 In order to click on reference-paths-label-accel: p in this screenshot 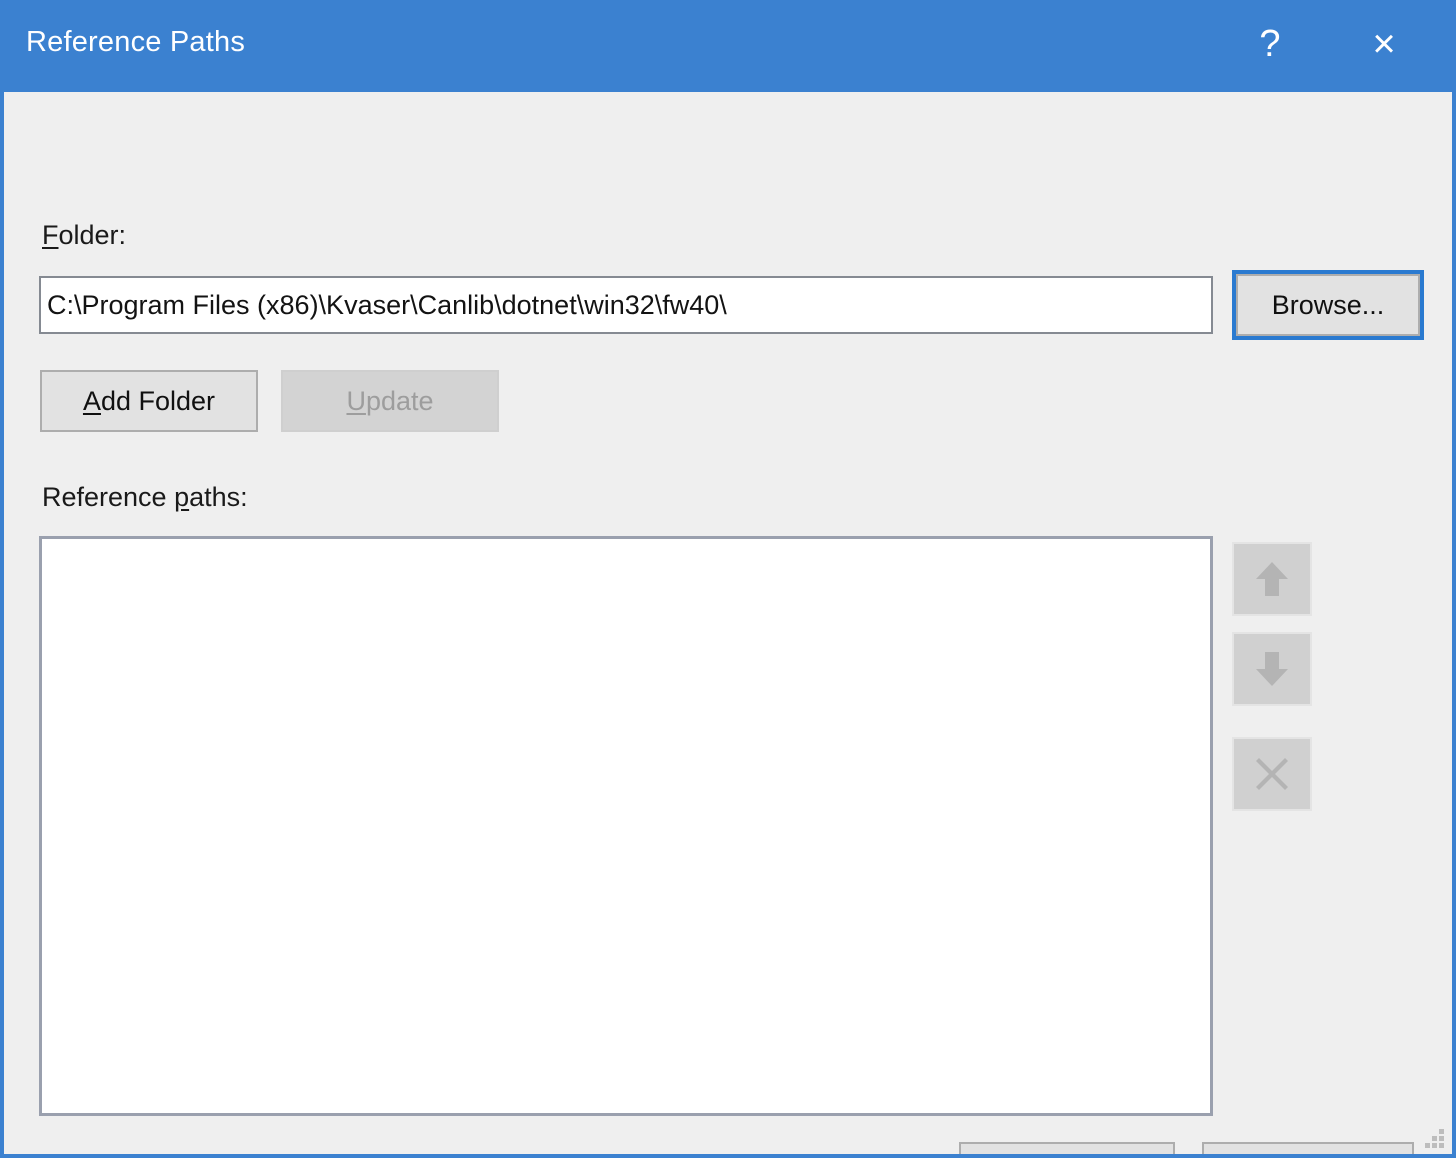, I will do `click(182, 497)`.